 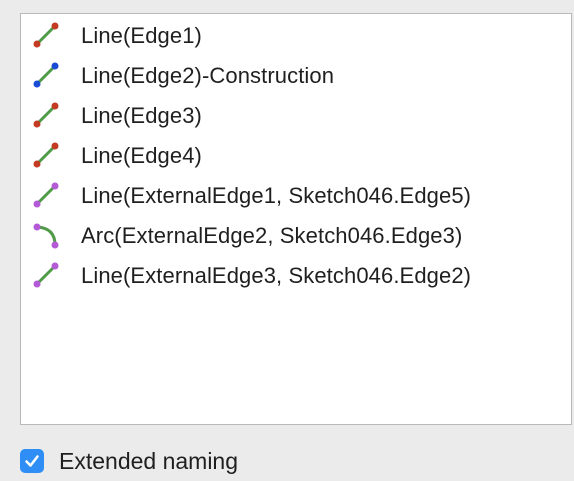 What do you see at coordinates (296, 36) in the screenshot?
I see `list-item-edge1: Line(Edge1)` at bounding box center [296, 36].